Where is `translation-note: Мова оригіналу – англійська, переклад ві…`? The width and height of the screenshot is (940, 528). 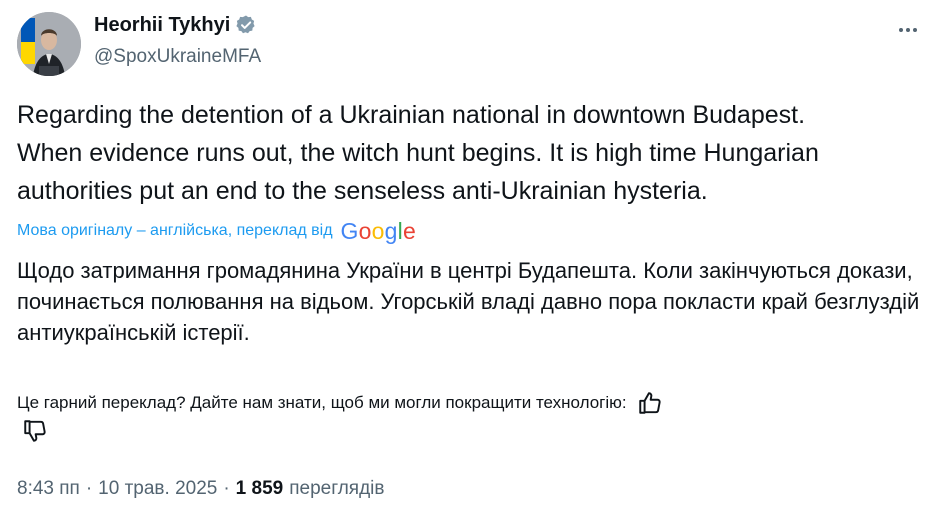 translation-note: Мова оригіналу – англійська, переклад ві… is located at coordinates (216, 231).